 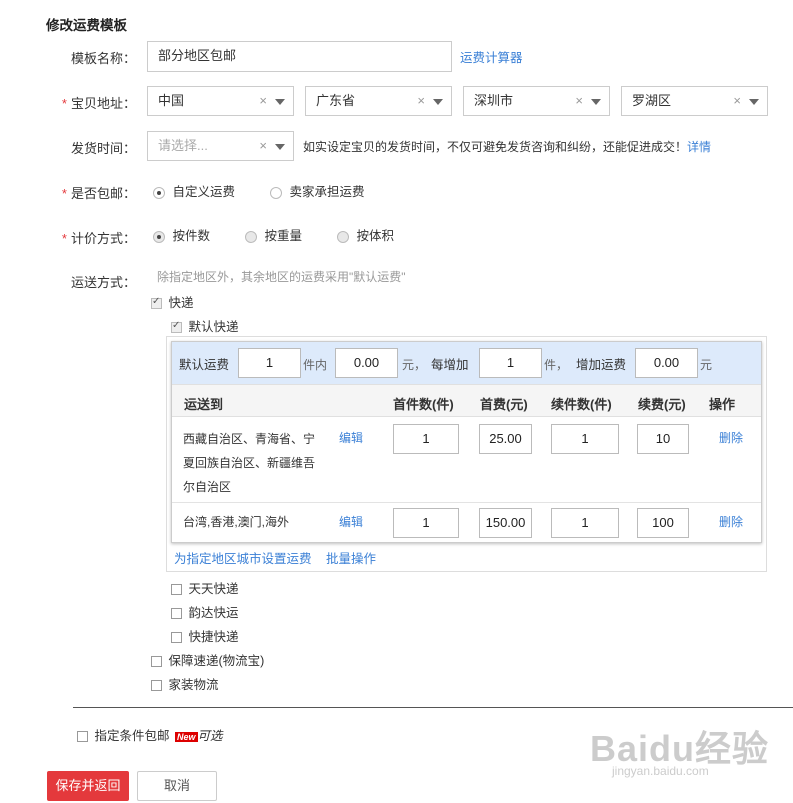 What do you see at coordinates (103, 282) in the screenshot?
I see `delivery-label: 运送方式：` at bounding box center [103, 282].